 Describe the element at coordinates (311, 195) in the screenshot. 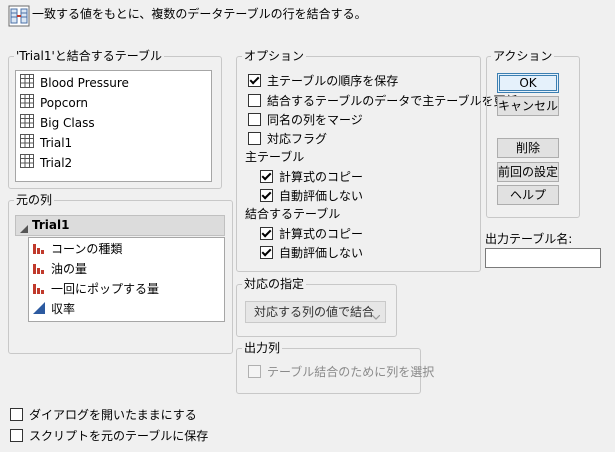

I see `main-suppress-eval-option: 自動評価しない` at that location.